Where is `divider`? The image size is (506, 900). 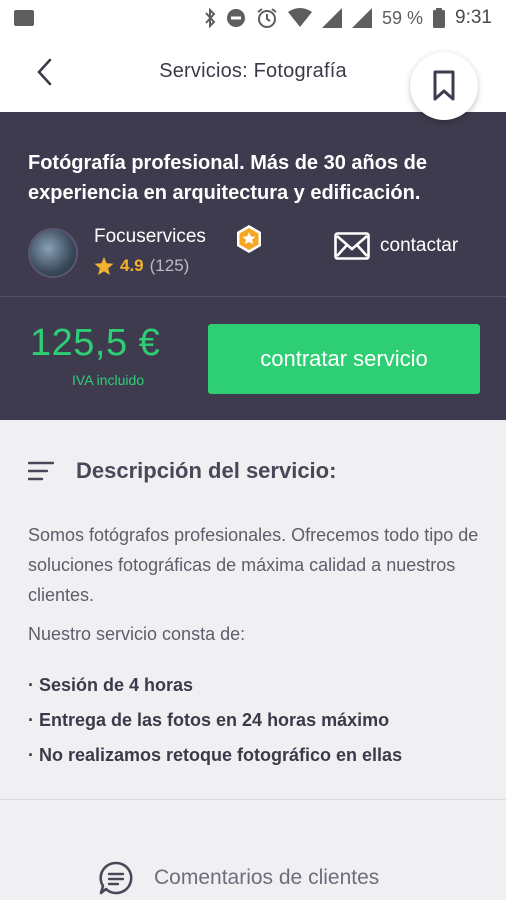 divider is located at coordinates (253, 296).